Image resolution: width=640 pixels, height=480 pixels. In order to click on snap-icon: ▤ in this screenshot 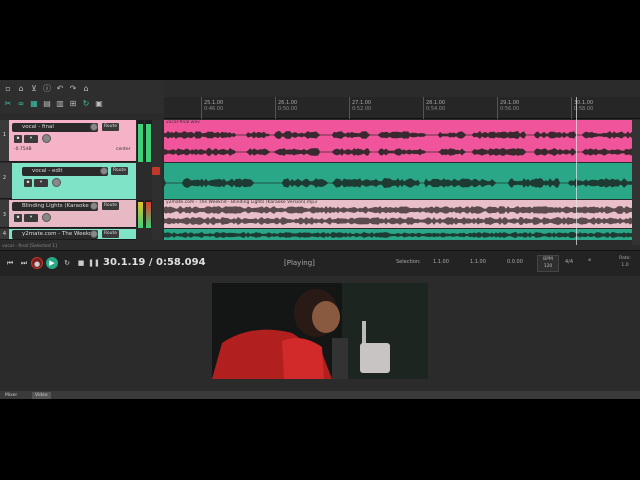, I will do `click(47, 104)`.